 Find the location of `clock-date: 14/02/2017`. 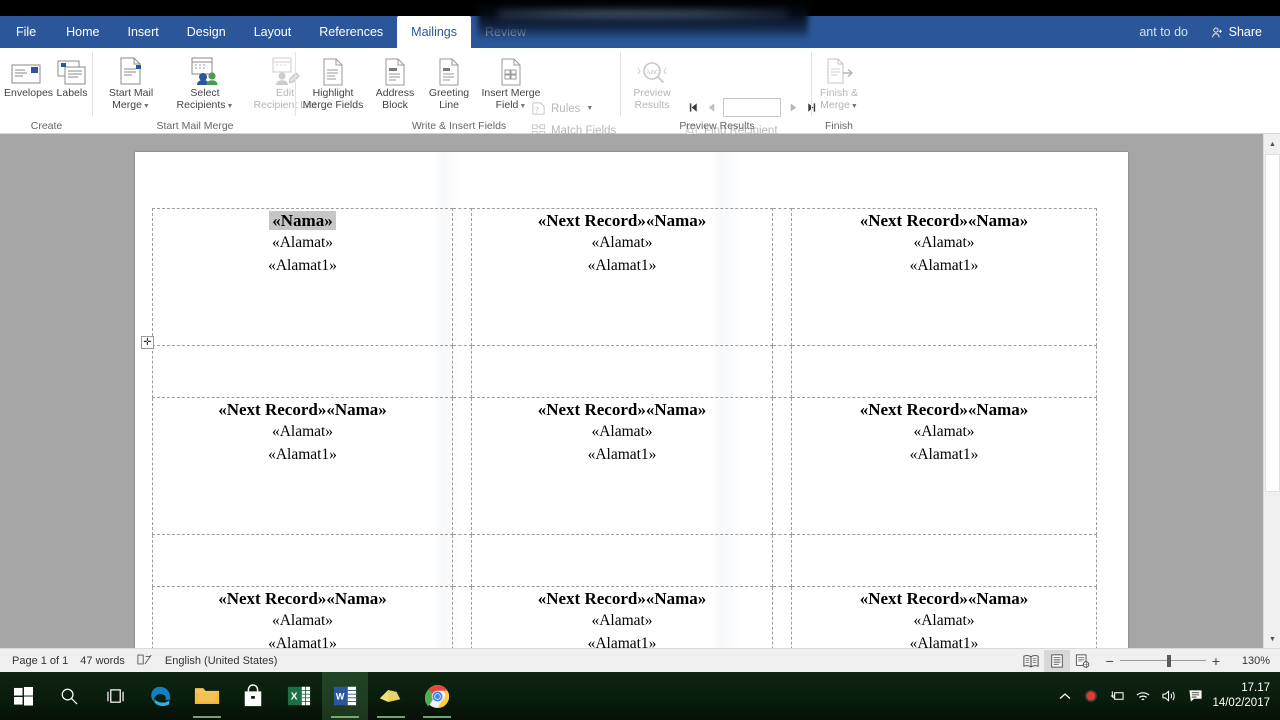

clock-date: 14/02/2017 is located at coordinates (1241, 703).